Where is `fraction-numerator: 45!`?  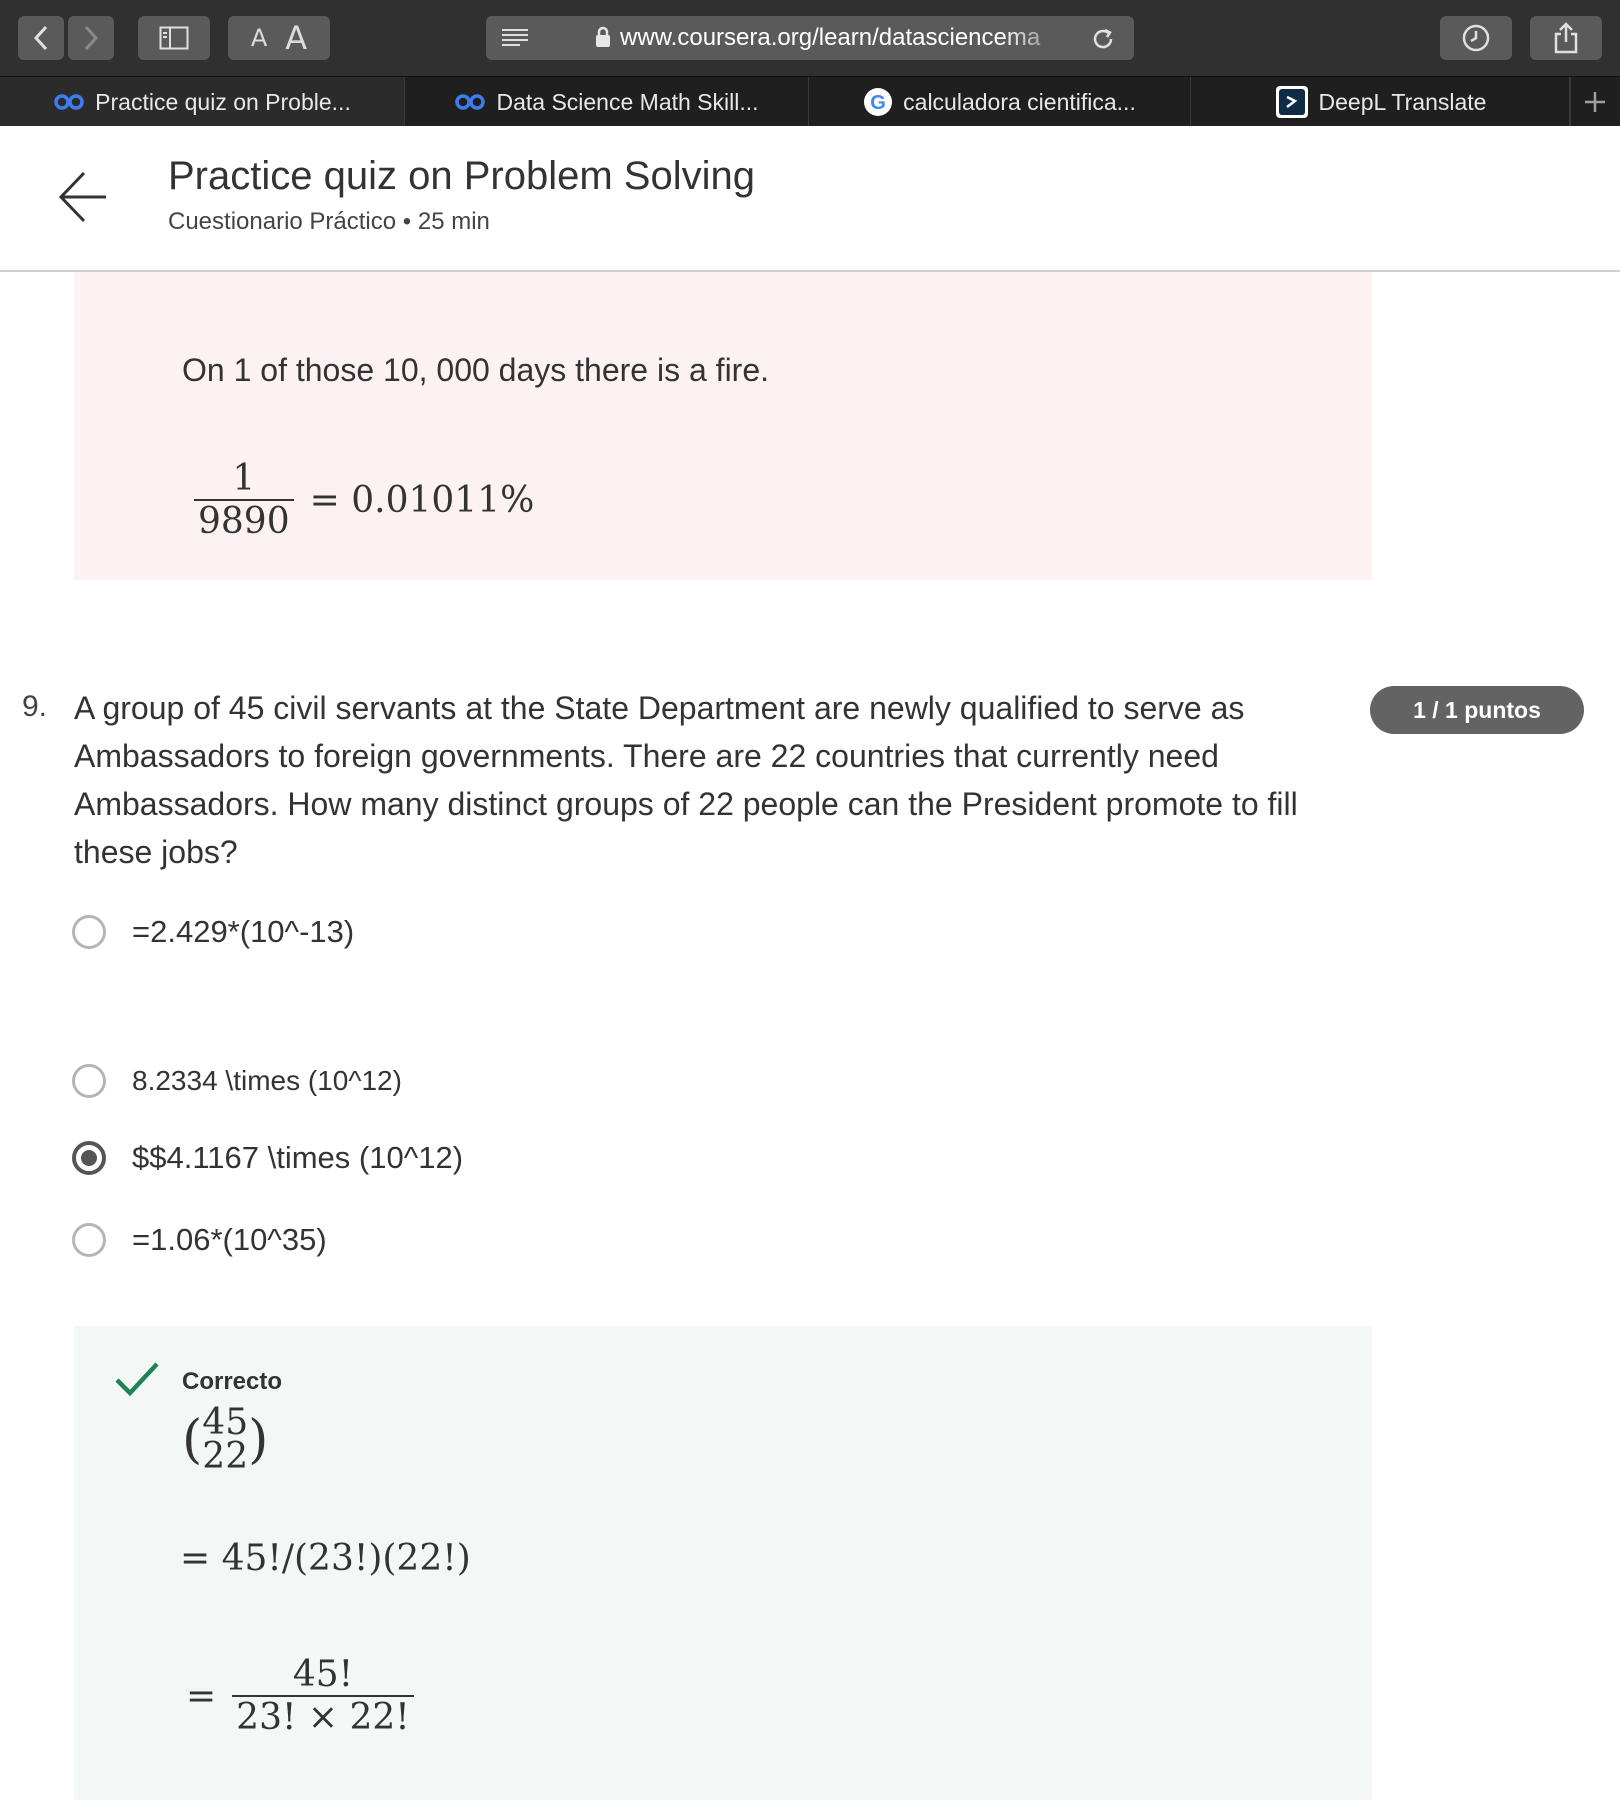
fraction-numerator: 45! is located at coordinates (323, 1674).